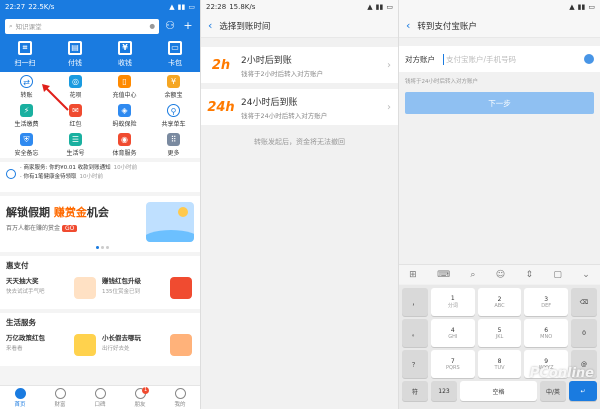 The image size is (600, 409). What do you see at coordinates (546, 333) in the screenshot?
I see `key: 6 MNO` at bounding box center [546, 333].